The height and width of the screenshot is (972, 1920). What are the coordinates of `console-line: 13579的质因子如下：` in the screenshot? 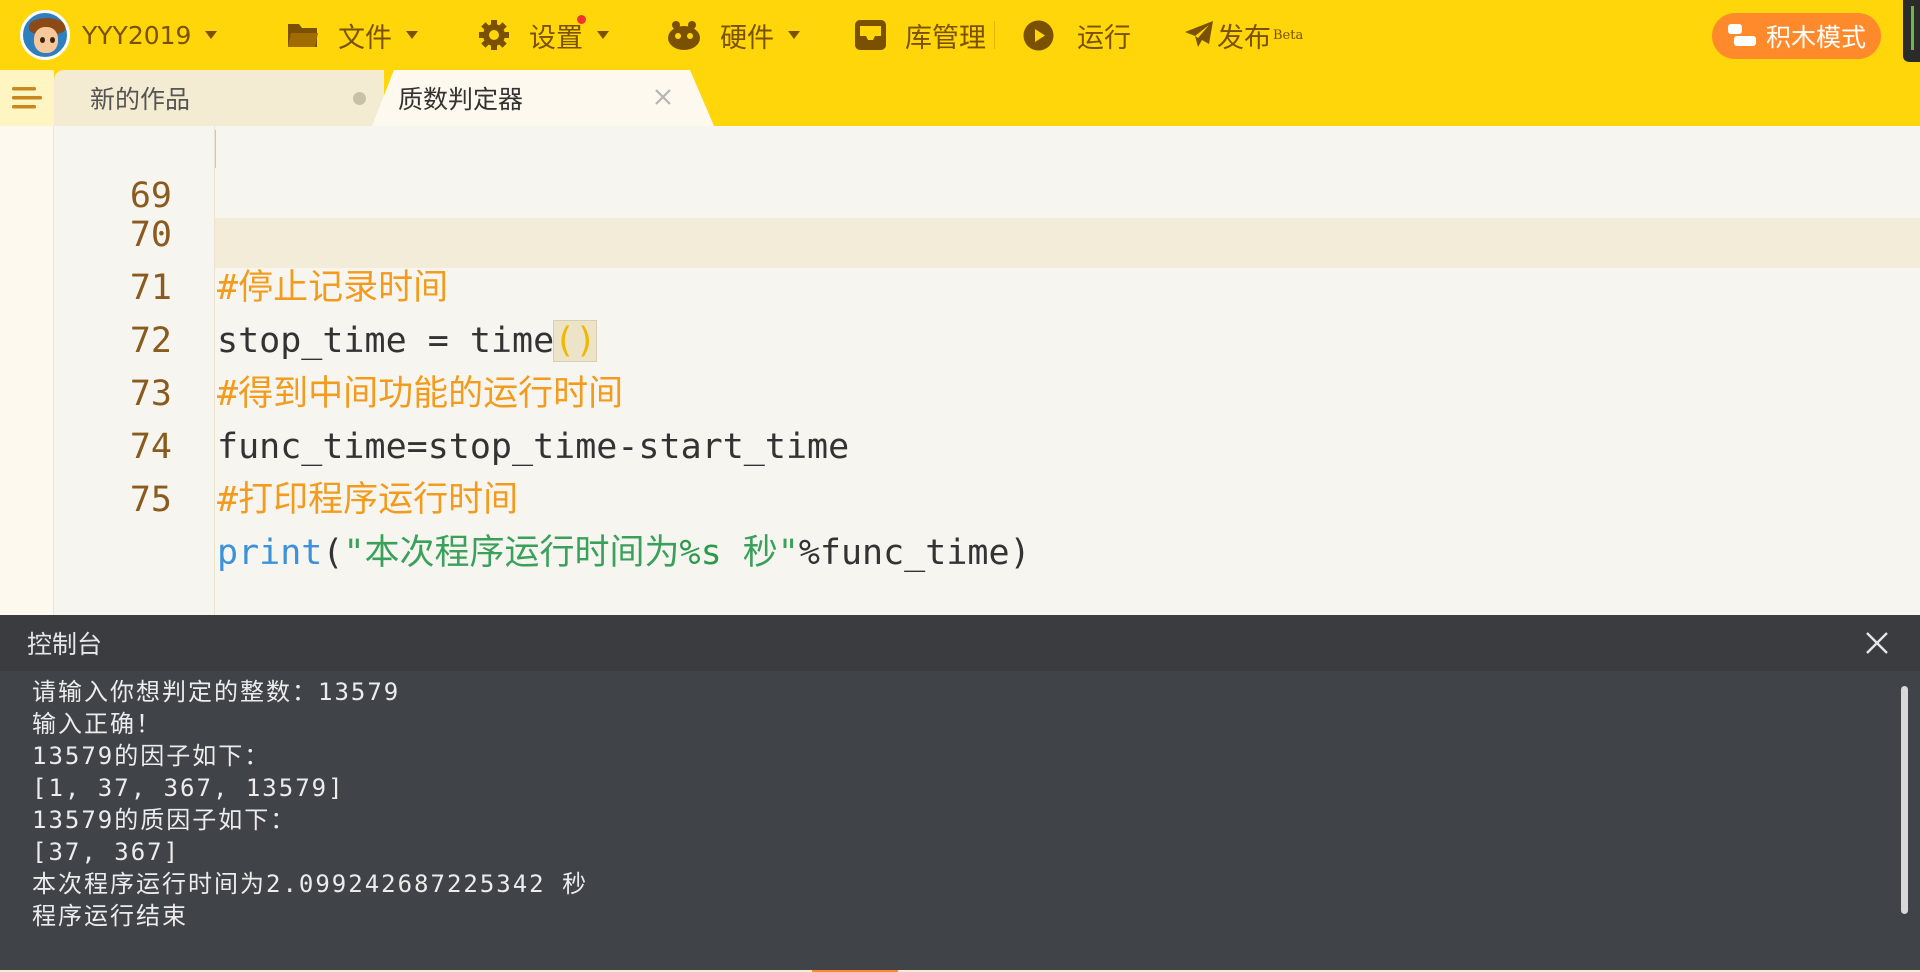 It's located at (164, 820).